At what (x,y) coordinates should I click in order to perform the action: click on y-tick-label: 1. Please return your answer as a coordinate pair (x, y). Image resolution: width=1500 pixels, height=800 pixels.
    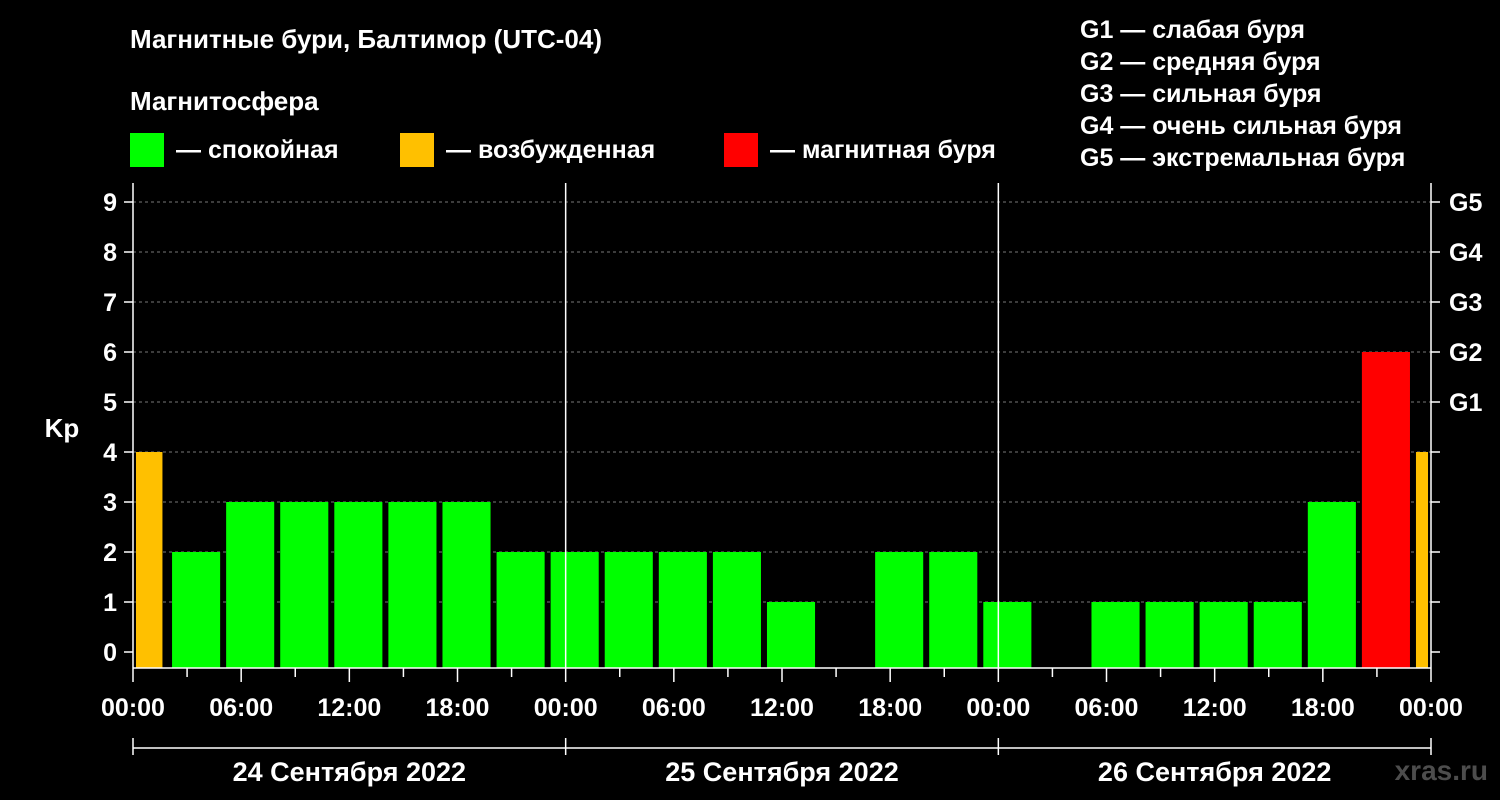
    Looking at the image, I should click on (110, 603).